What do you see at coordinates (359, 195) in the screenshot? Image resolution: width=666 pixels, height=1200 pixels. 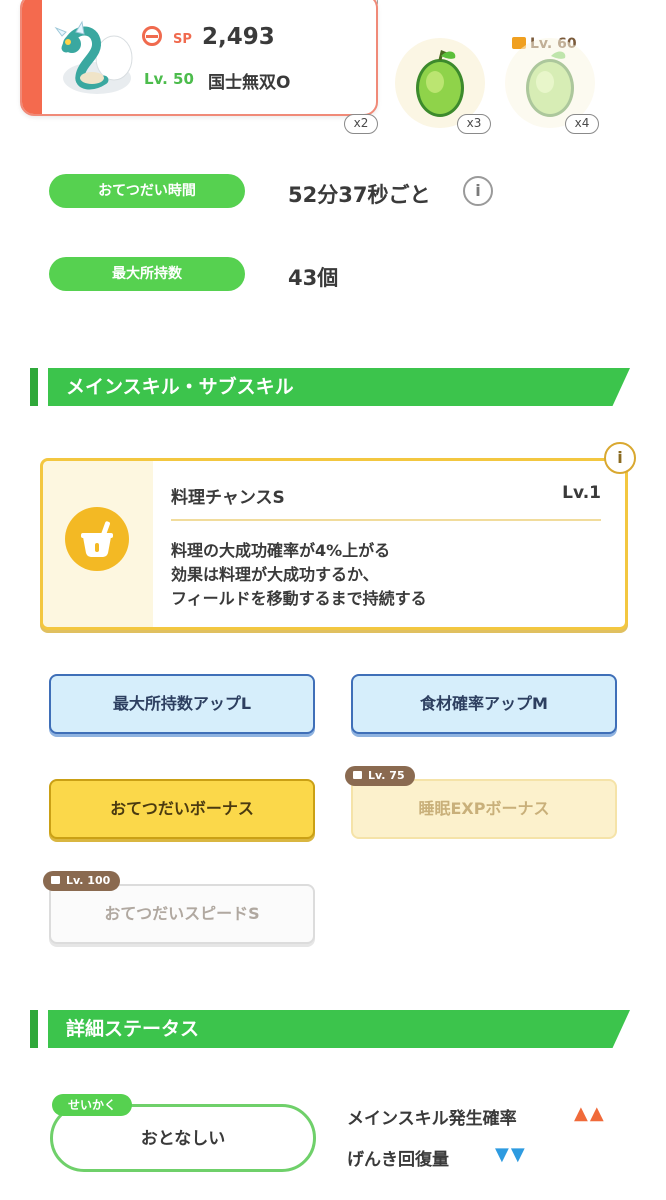 I see `help-time-value: 52分37秒ごと` at bounding box center [359, 195].